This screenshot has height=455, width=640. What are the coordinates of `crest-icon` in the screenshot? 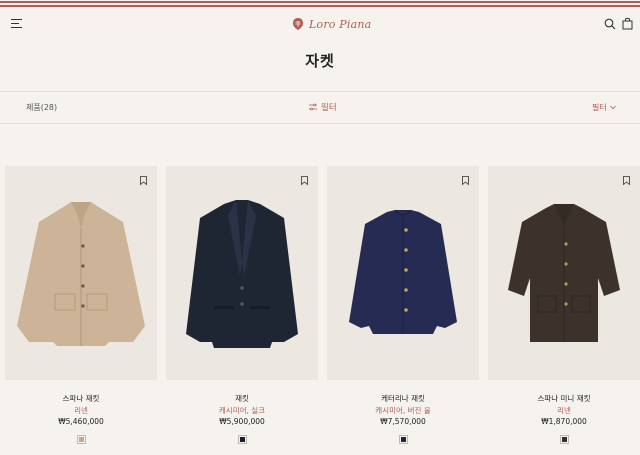 It's located at (298, 24).